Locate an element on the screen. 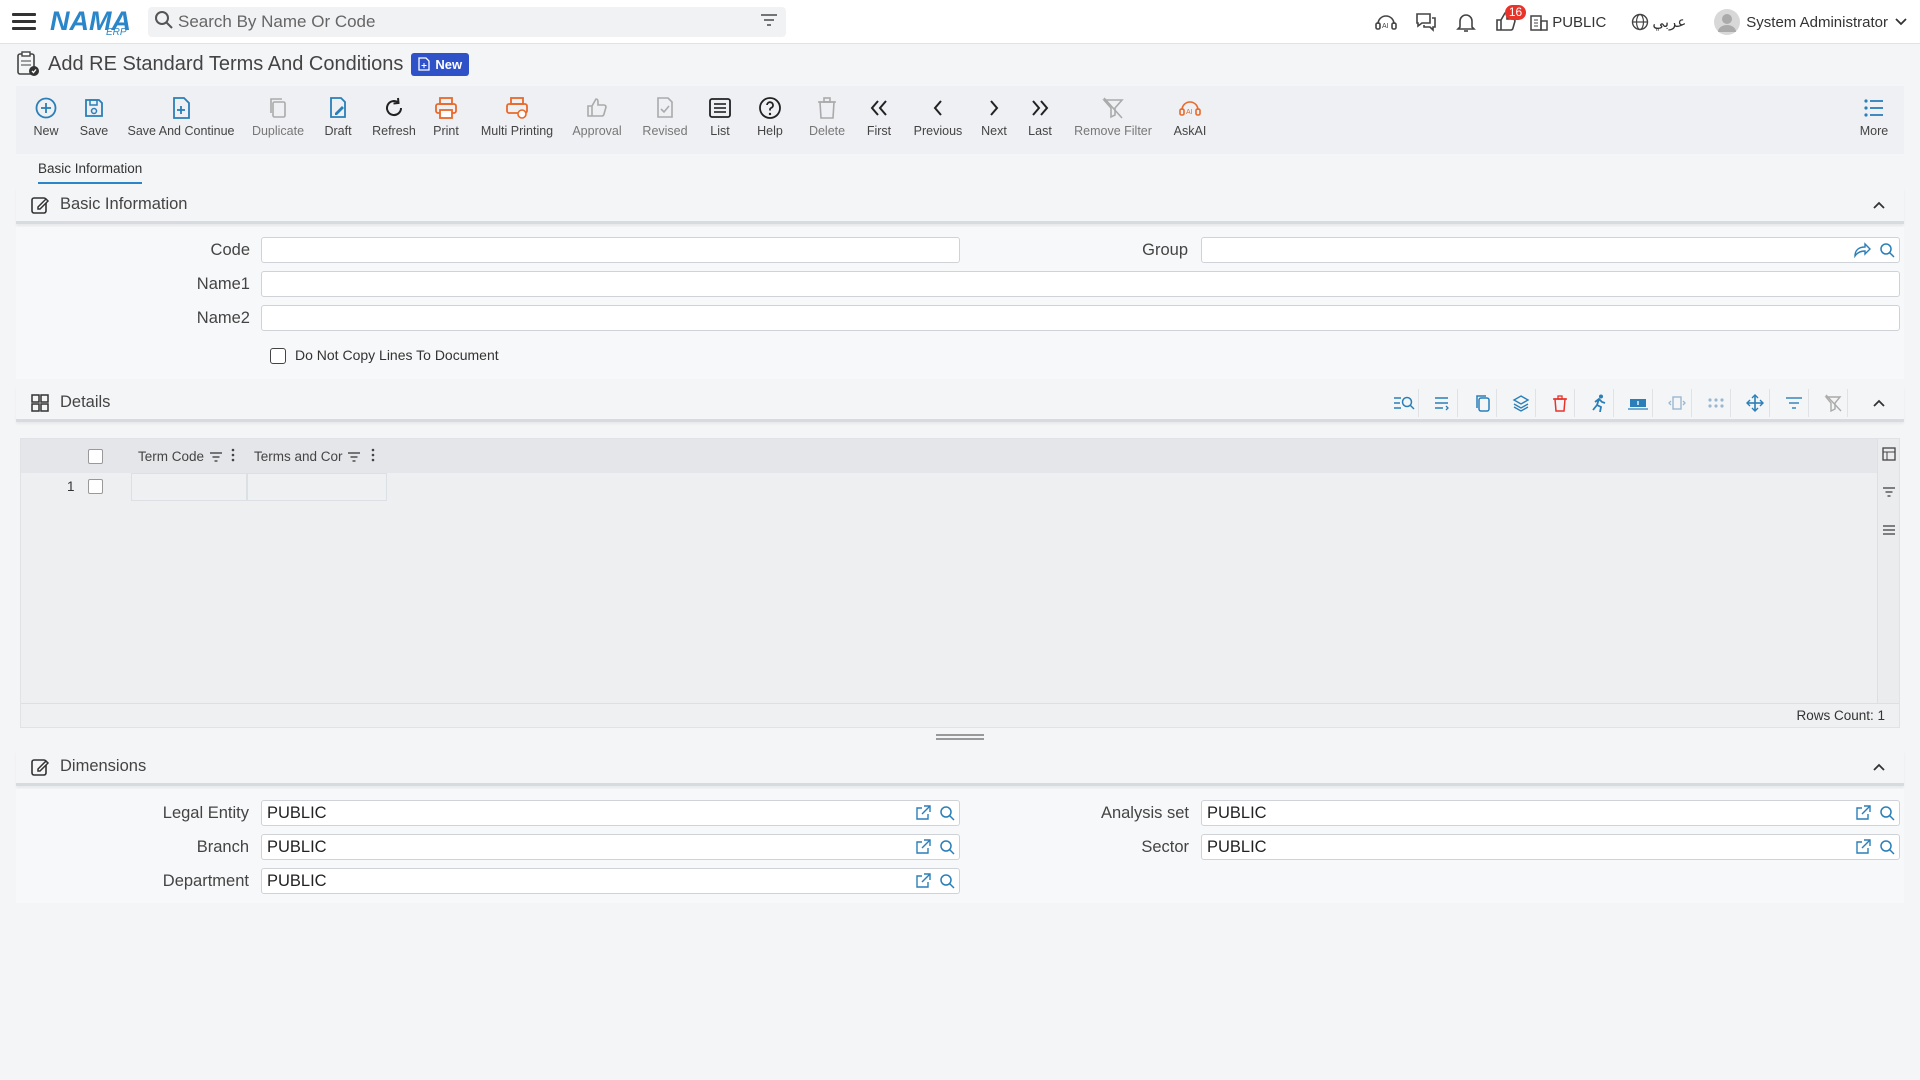 The image size is (1920, 1080). resize-handle is located at coordinates (960, 737).